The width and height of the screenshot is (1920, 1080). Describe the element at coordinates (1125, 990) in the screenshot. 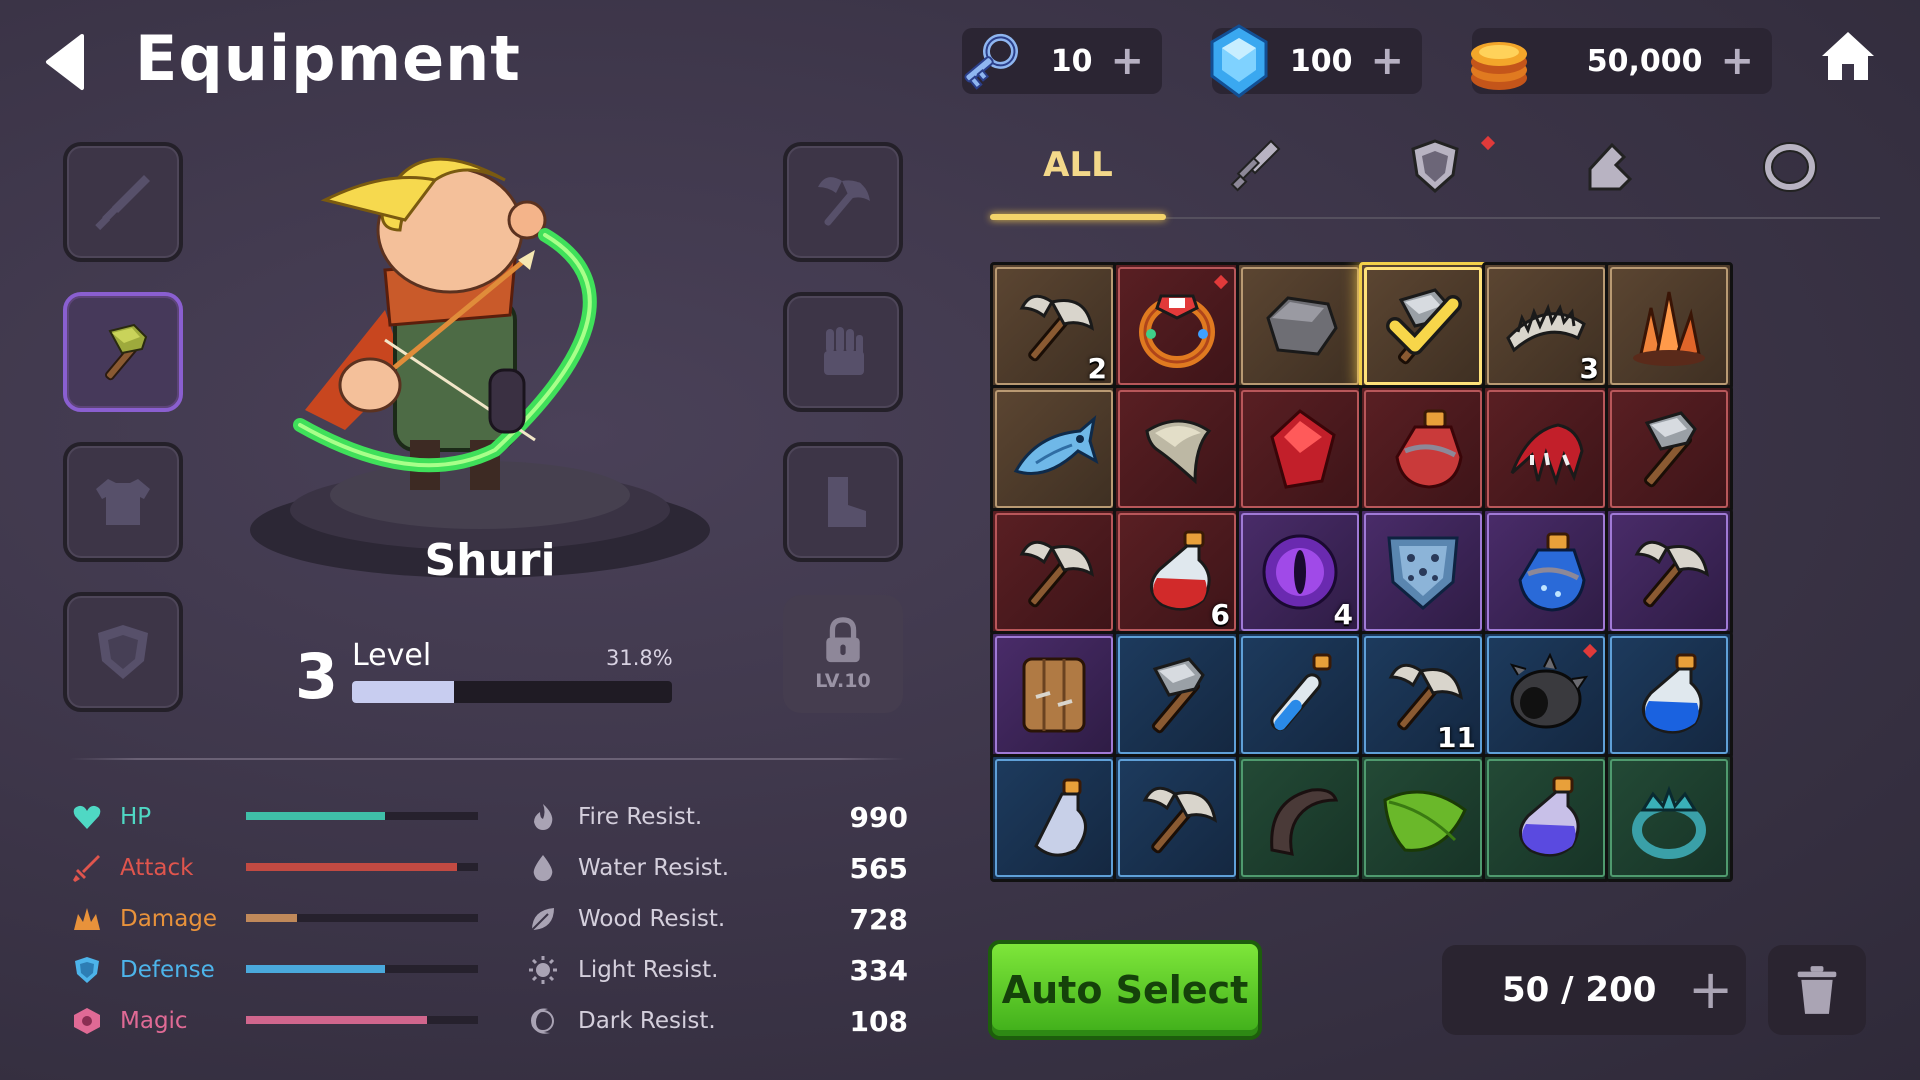

I see `auto-select-button: Auto Select` at that location.